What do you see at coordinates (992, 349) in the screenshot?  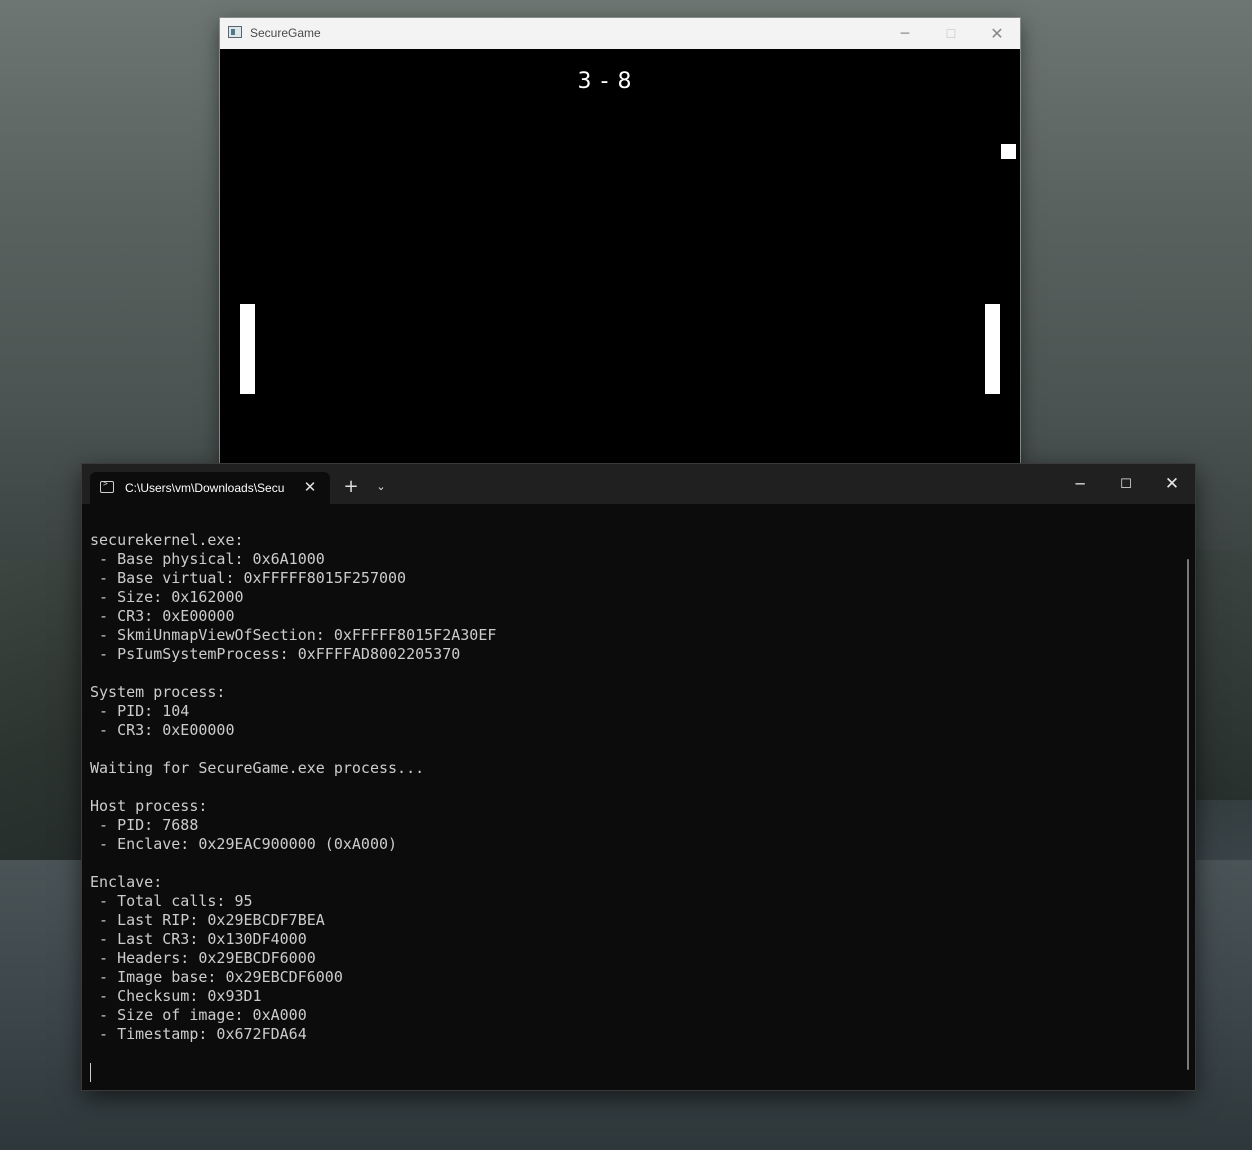 I see `right-paddle` at bounding box center [992, 349].